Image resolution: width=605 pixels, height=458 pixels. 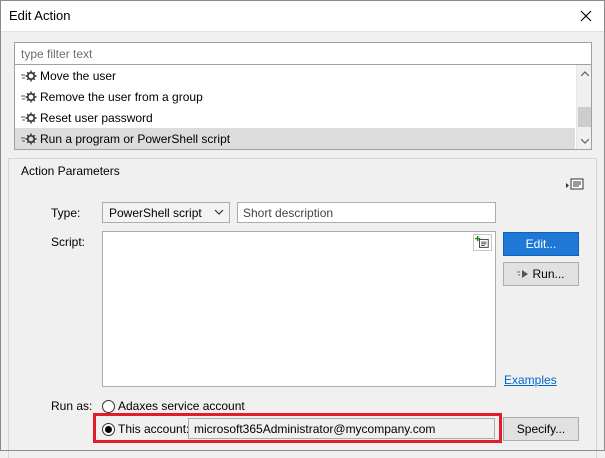 I want to click on action-parameters-title: Action Parameters, so click(x=70, y=171).